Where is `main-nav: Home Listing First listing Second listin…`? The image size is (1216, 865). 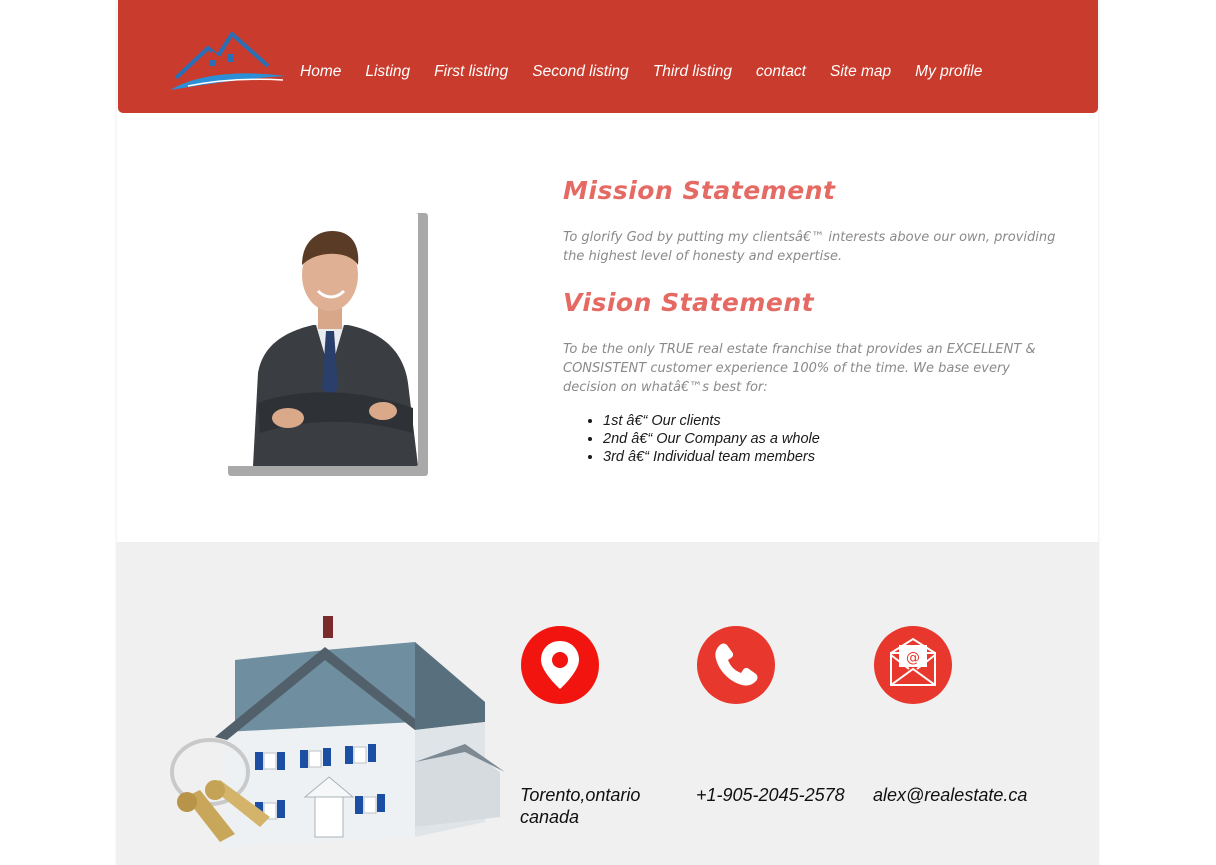 main-nav: Home Listing First listing Second listin… is located at coordinates (653, 72).